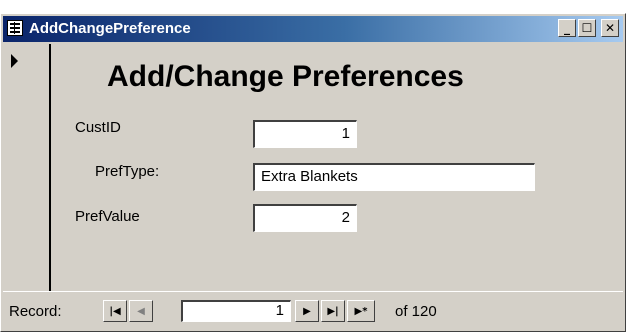 The width and height of the screenshot is (626, 332). What do you see at coordinates (15, 28) in the screenshot?
I see `form-icon` at bounding box center [15, 28].